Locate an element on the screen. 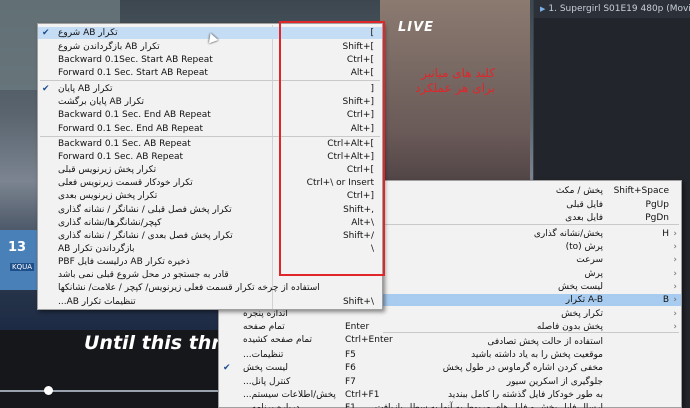  menu-item-shortcut: B is located at coordinates (665, 300).